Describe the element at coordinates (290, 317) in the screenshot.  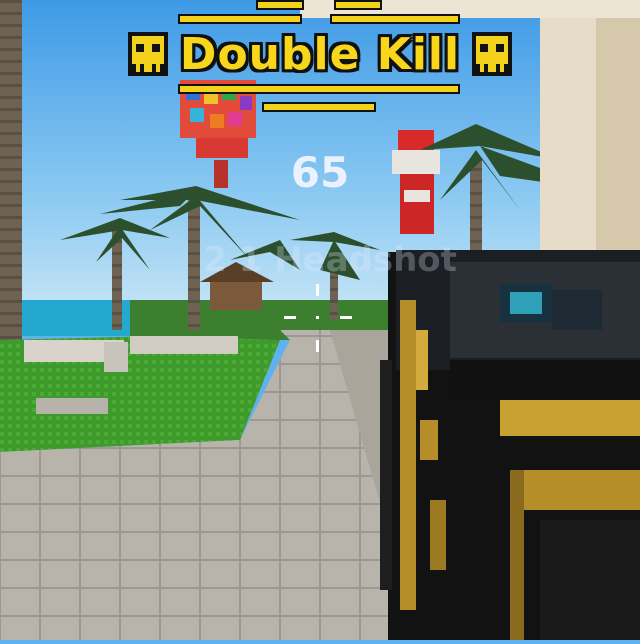
I see `crosshair-left` at that location.